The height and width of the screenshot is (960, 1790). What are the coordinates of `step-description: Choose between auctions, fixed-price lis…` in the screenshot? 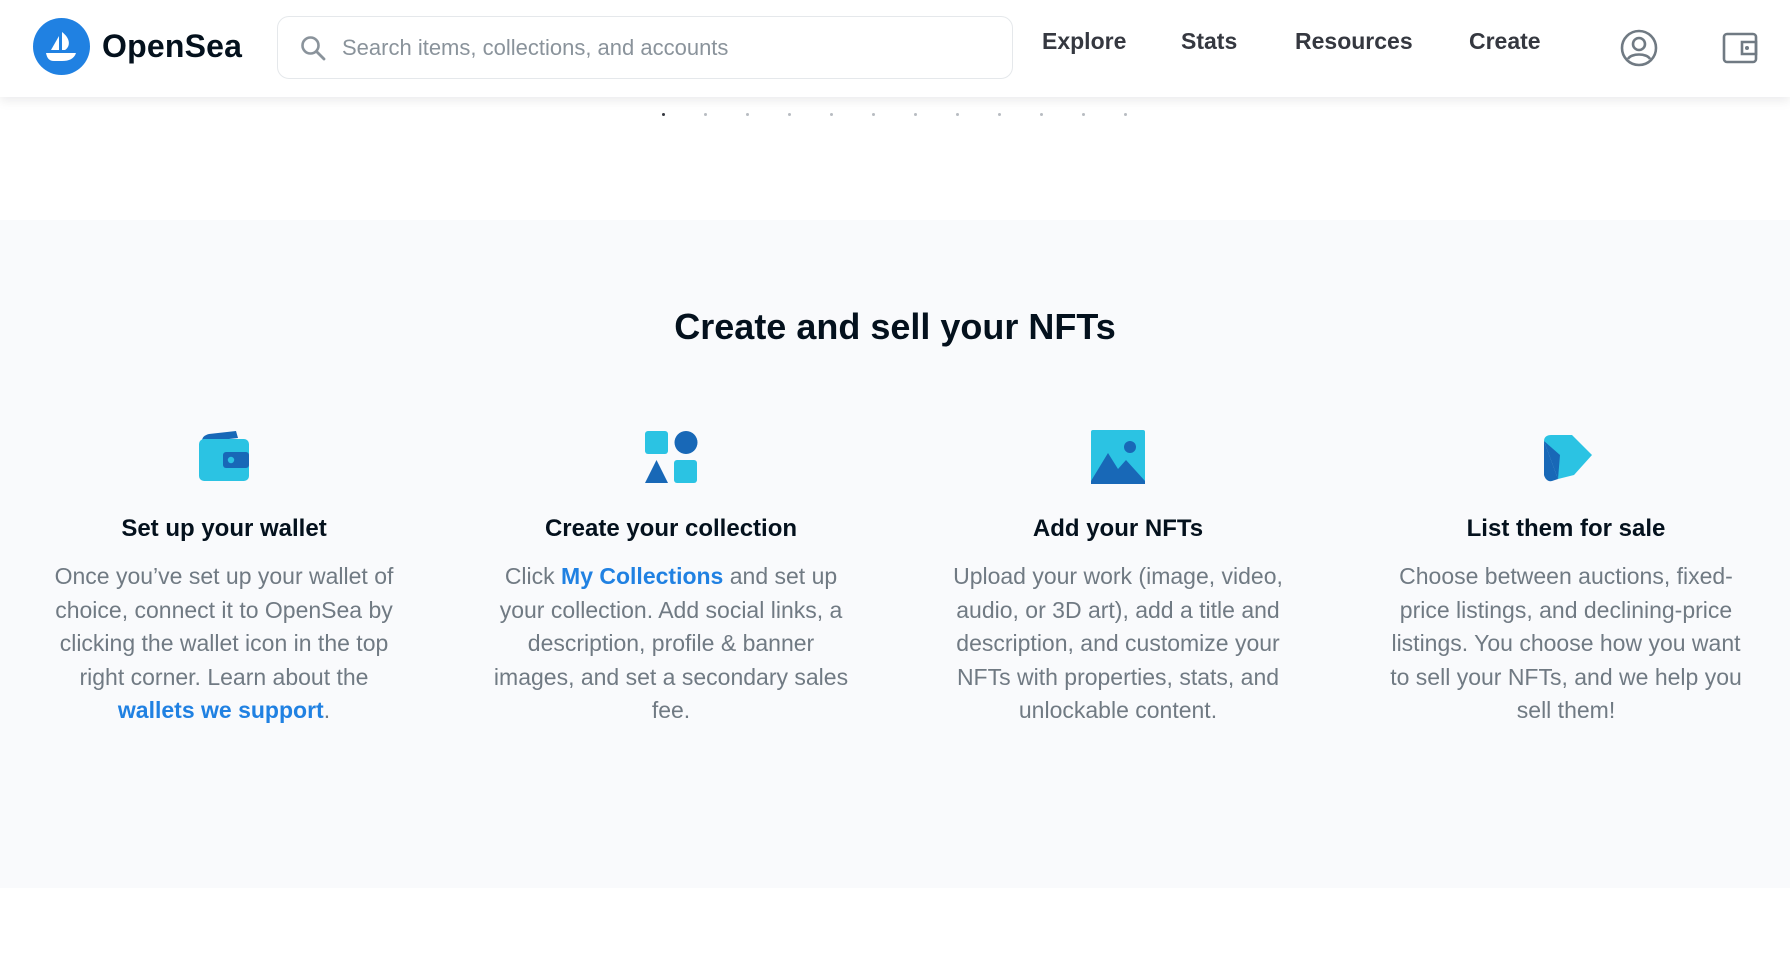 It's located at (1566, 643).